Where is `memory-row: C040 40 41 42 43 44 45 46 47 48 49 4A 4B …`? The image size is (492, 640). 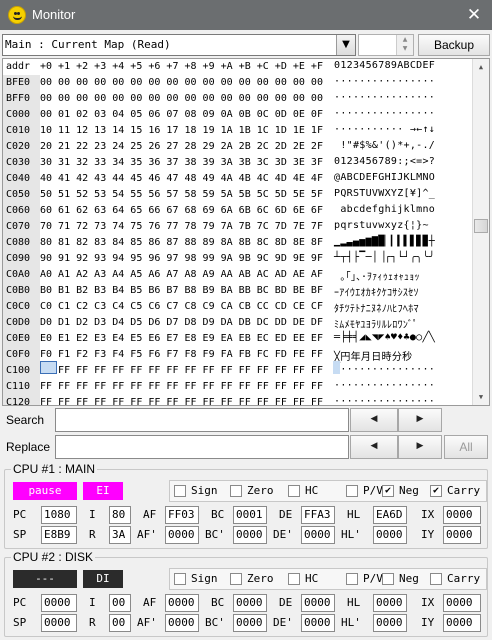 memory-row: C040 40 41 42 43 44 45 46 47 48 49 4A 4B … is located at coordinates (238, 179).